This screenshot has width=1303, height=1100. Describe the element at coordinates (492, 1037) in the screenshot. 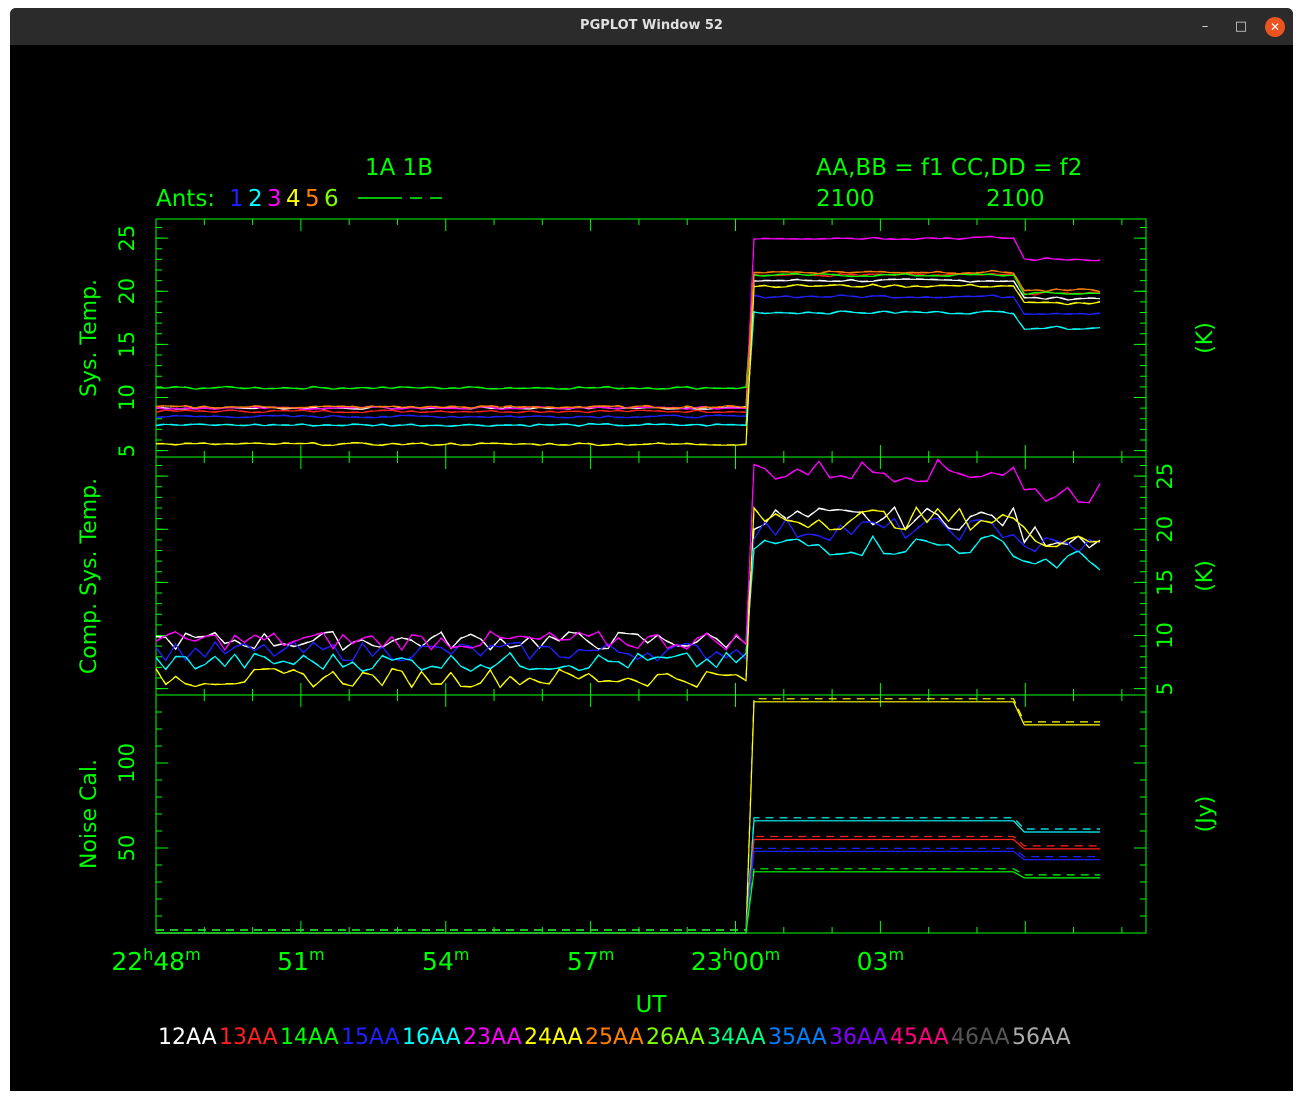

I see `legend-item-23AA: 23AA` at that location.